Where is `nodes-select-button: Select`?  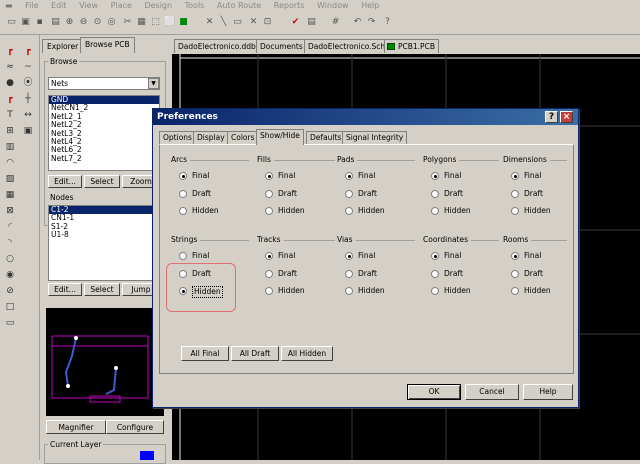 nodes-select-button: Select is located at coordinates (102, 289).